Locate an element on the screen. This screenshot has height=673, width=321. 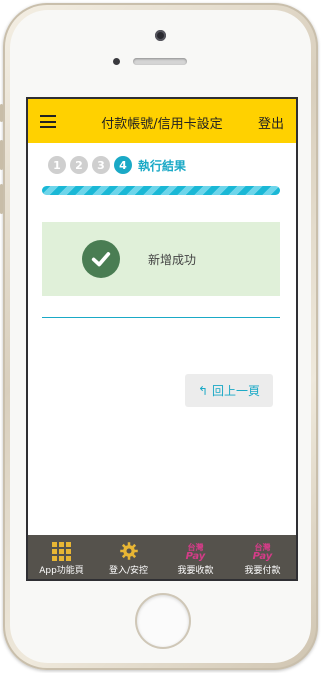
nav-label: App功能頁 is located at coordinates (61, 571).